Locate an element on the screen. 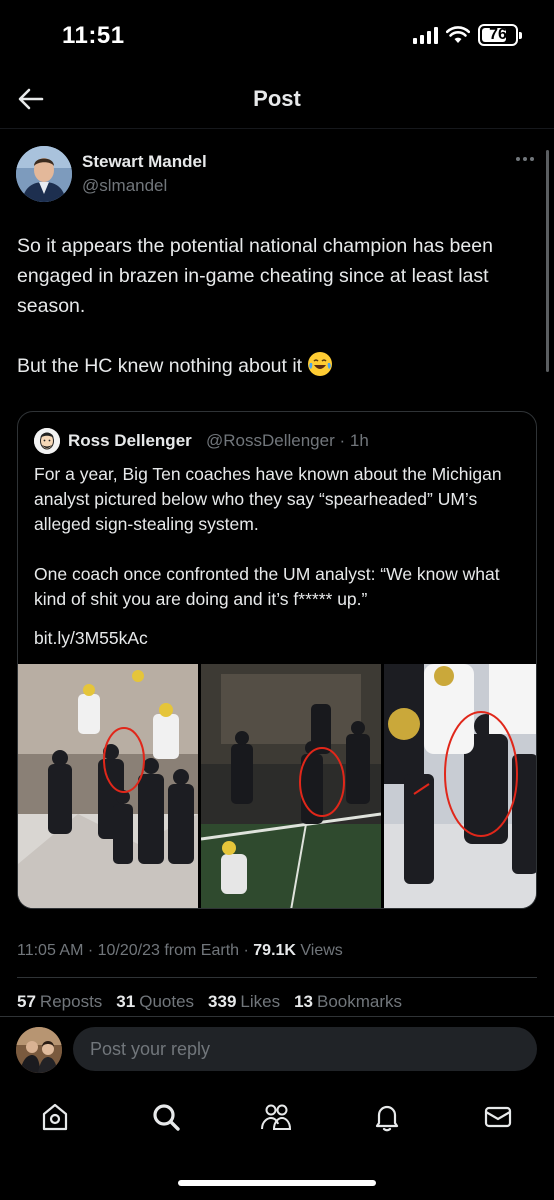 The image size is (554, 1200). wifi-icon is located at coordinates (458, 34).